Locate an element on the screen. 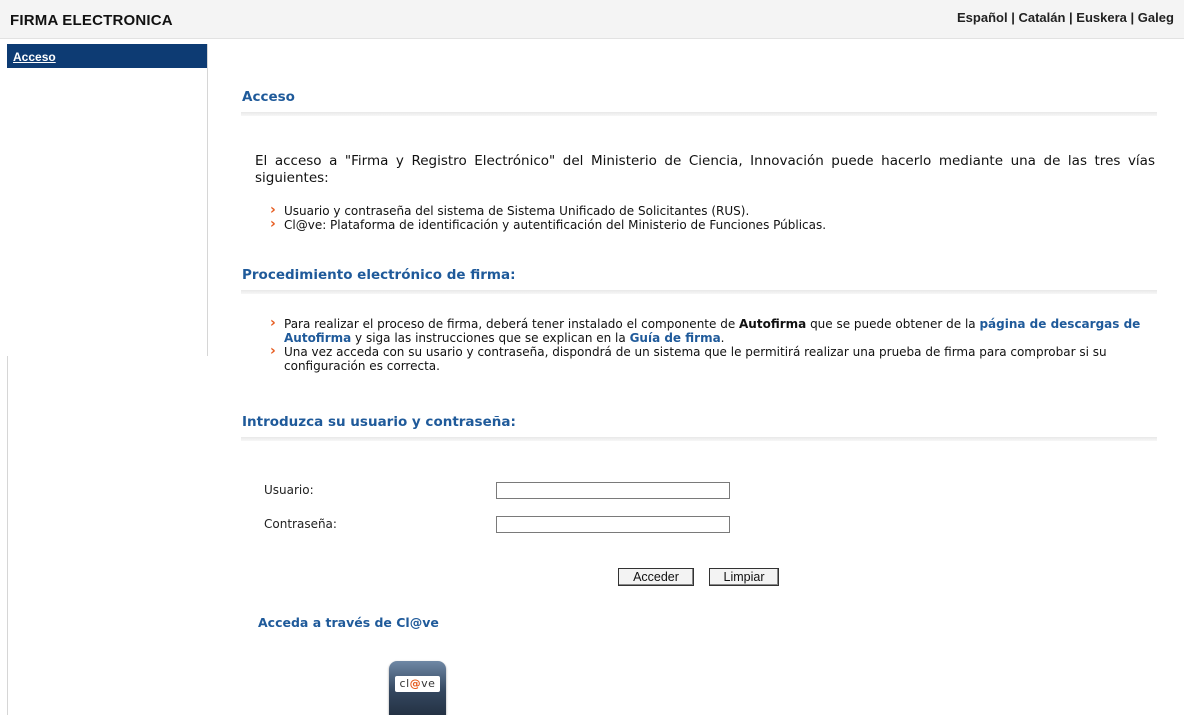  clave-logo-button: cl@ve is located at coordinates (417, 688).